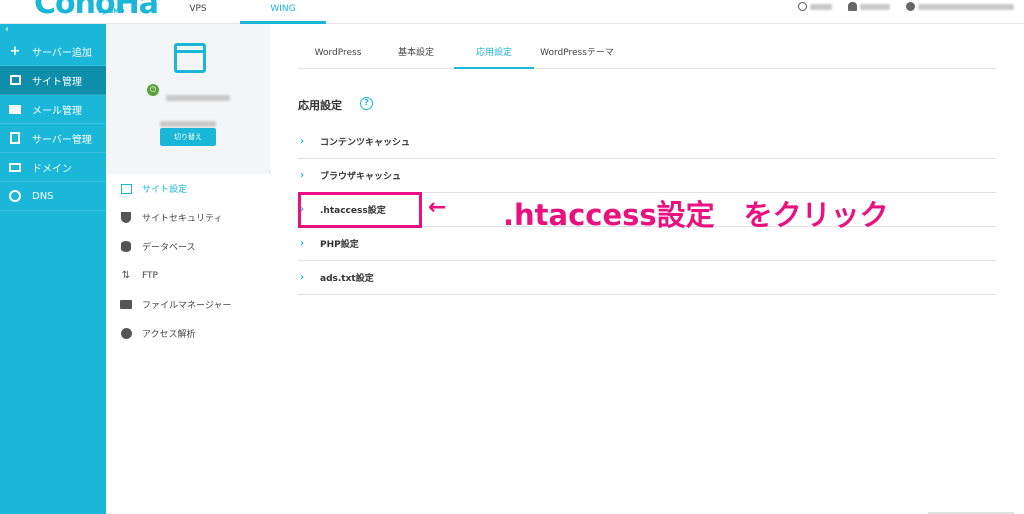  I want to click on active-pointer, so click(266, 191).